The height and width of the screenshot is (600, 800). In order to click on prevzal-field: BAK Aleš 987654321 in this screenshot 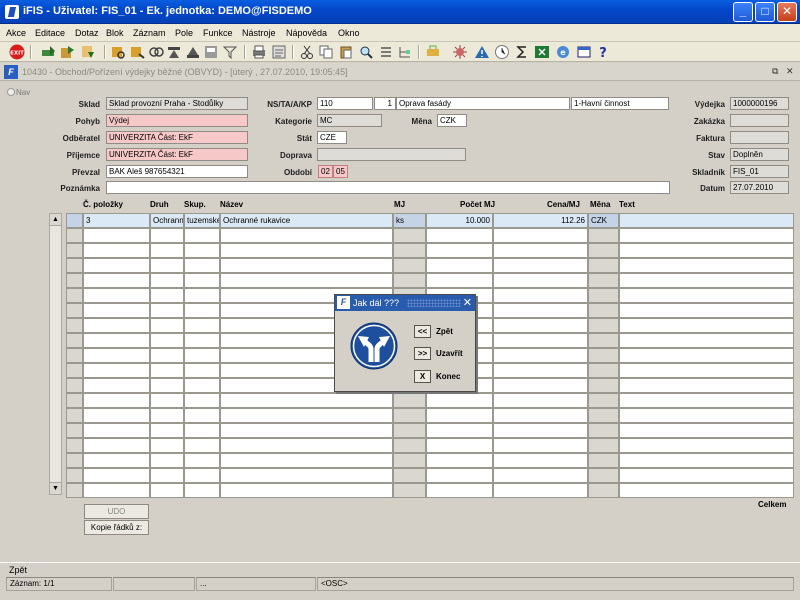, I will do `click(177, 171)`.